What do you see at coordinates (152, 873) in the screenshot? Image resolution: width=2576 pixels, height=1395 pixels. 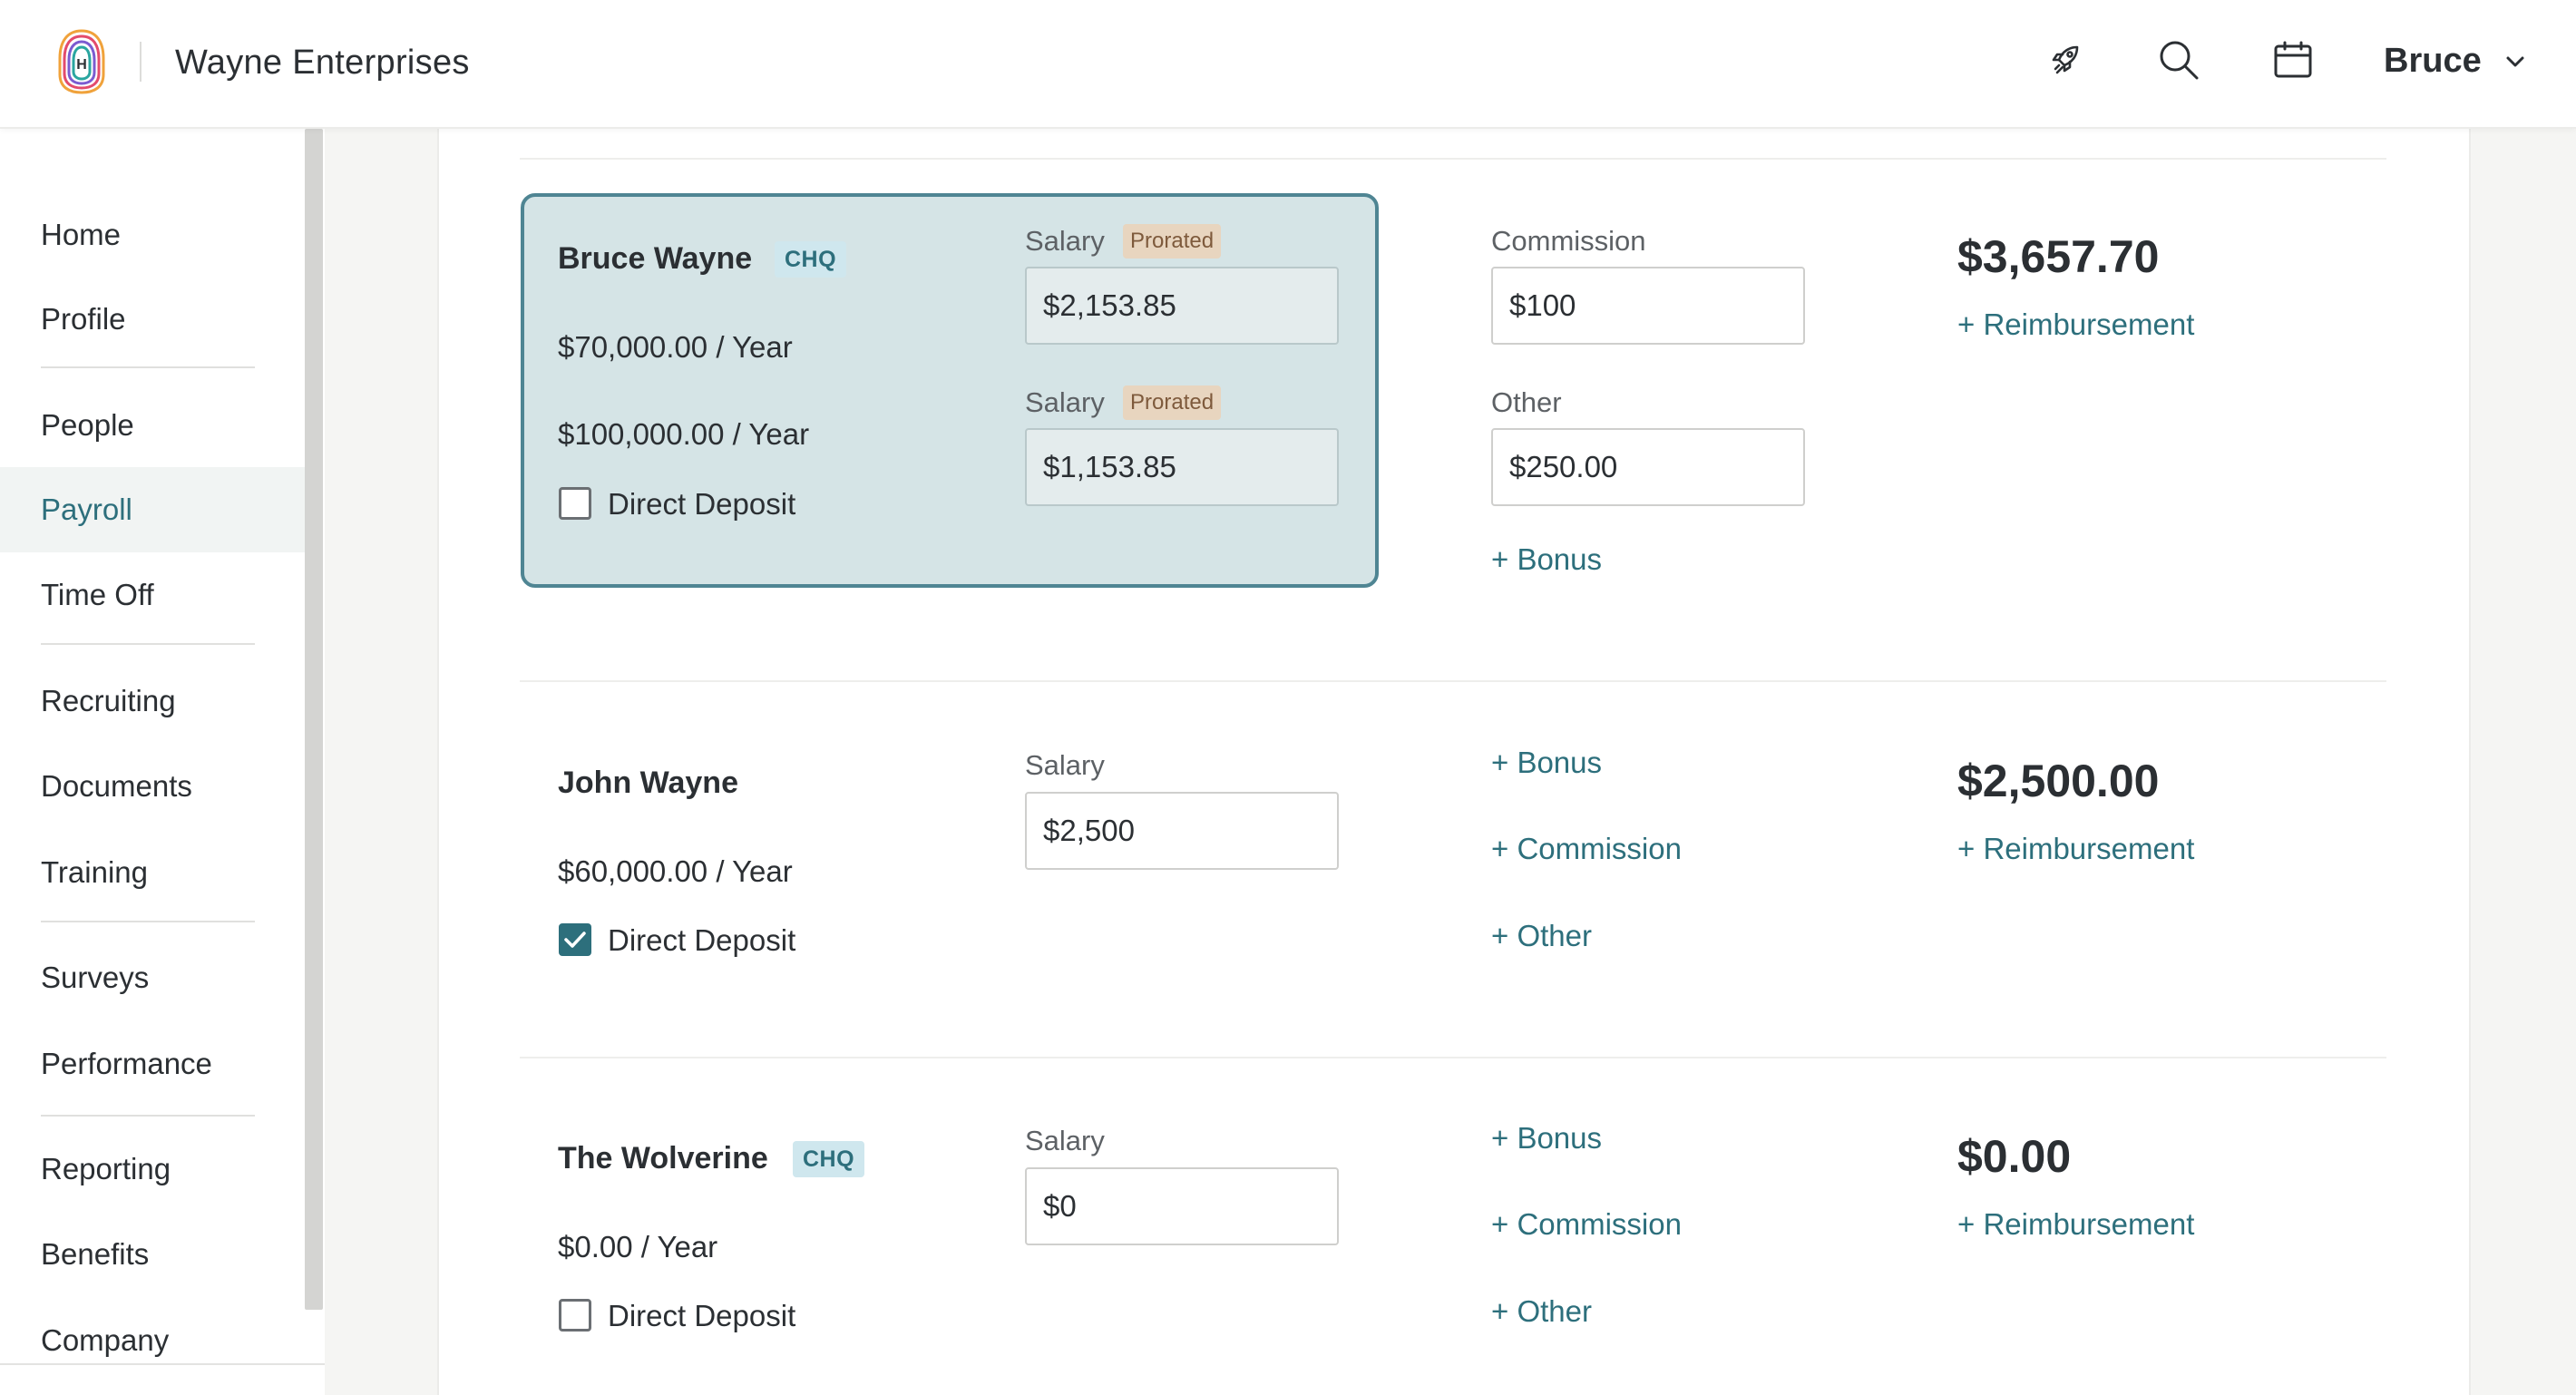 I see `sidebar-item-training: Training` at bounding box center [152, 873].